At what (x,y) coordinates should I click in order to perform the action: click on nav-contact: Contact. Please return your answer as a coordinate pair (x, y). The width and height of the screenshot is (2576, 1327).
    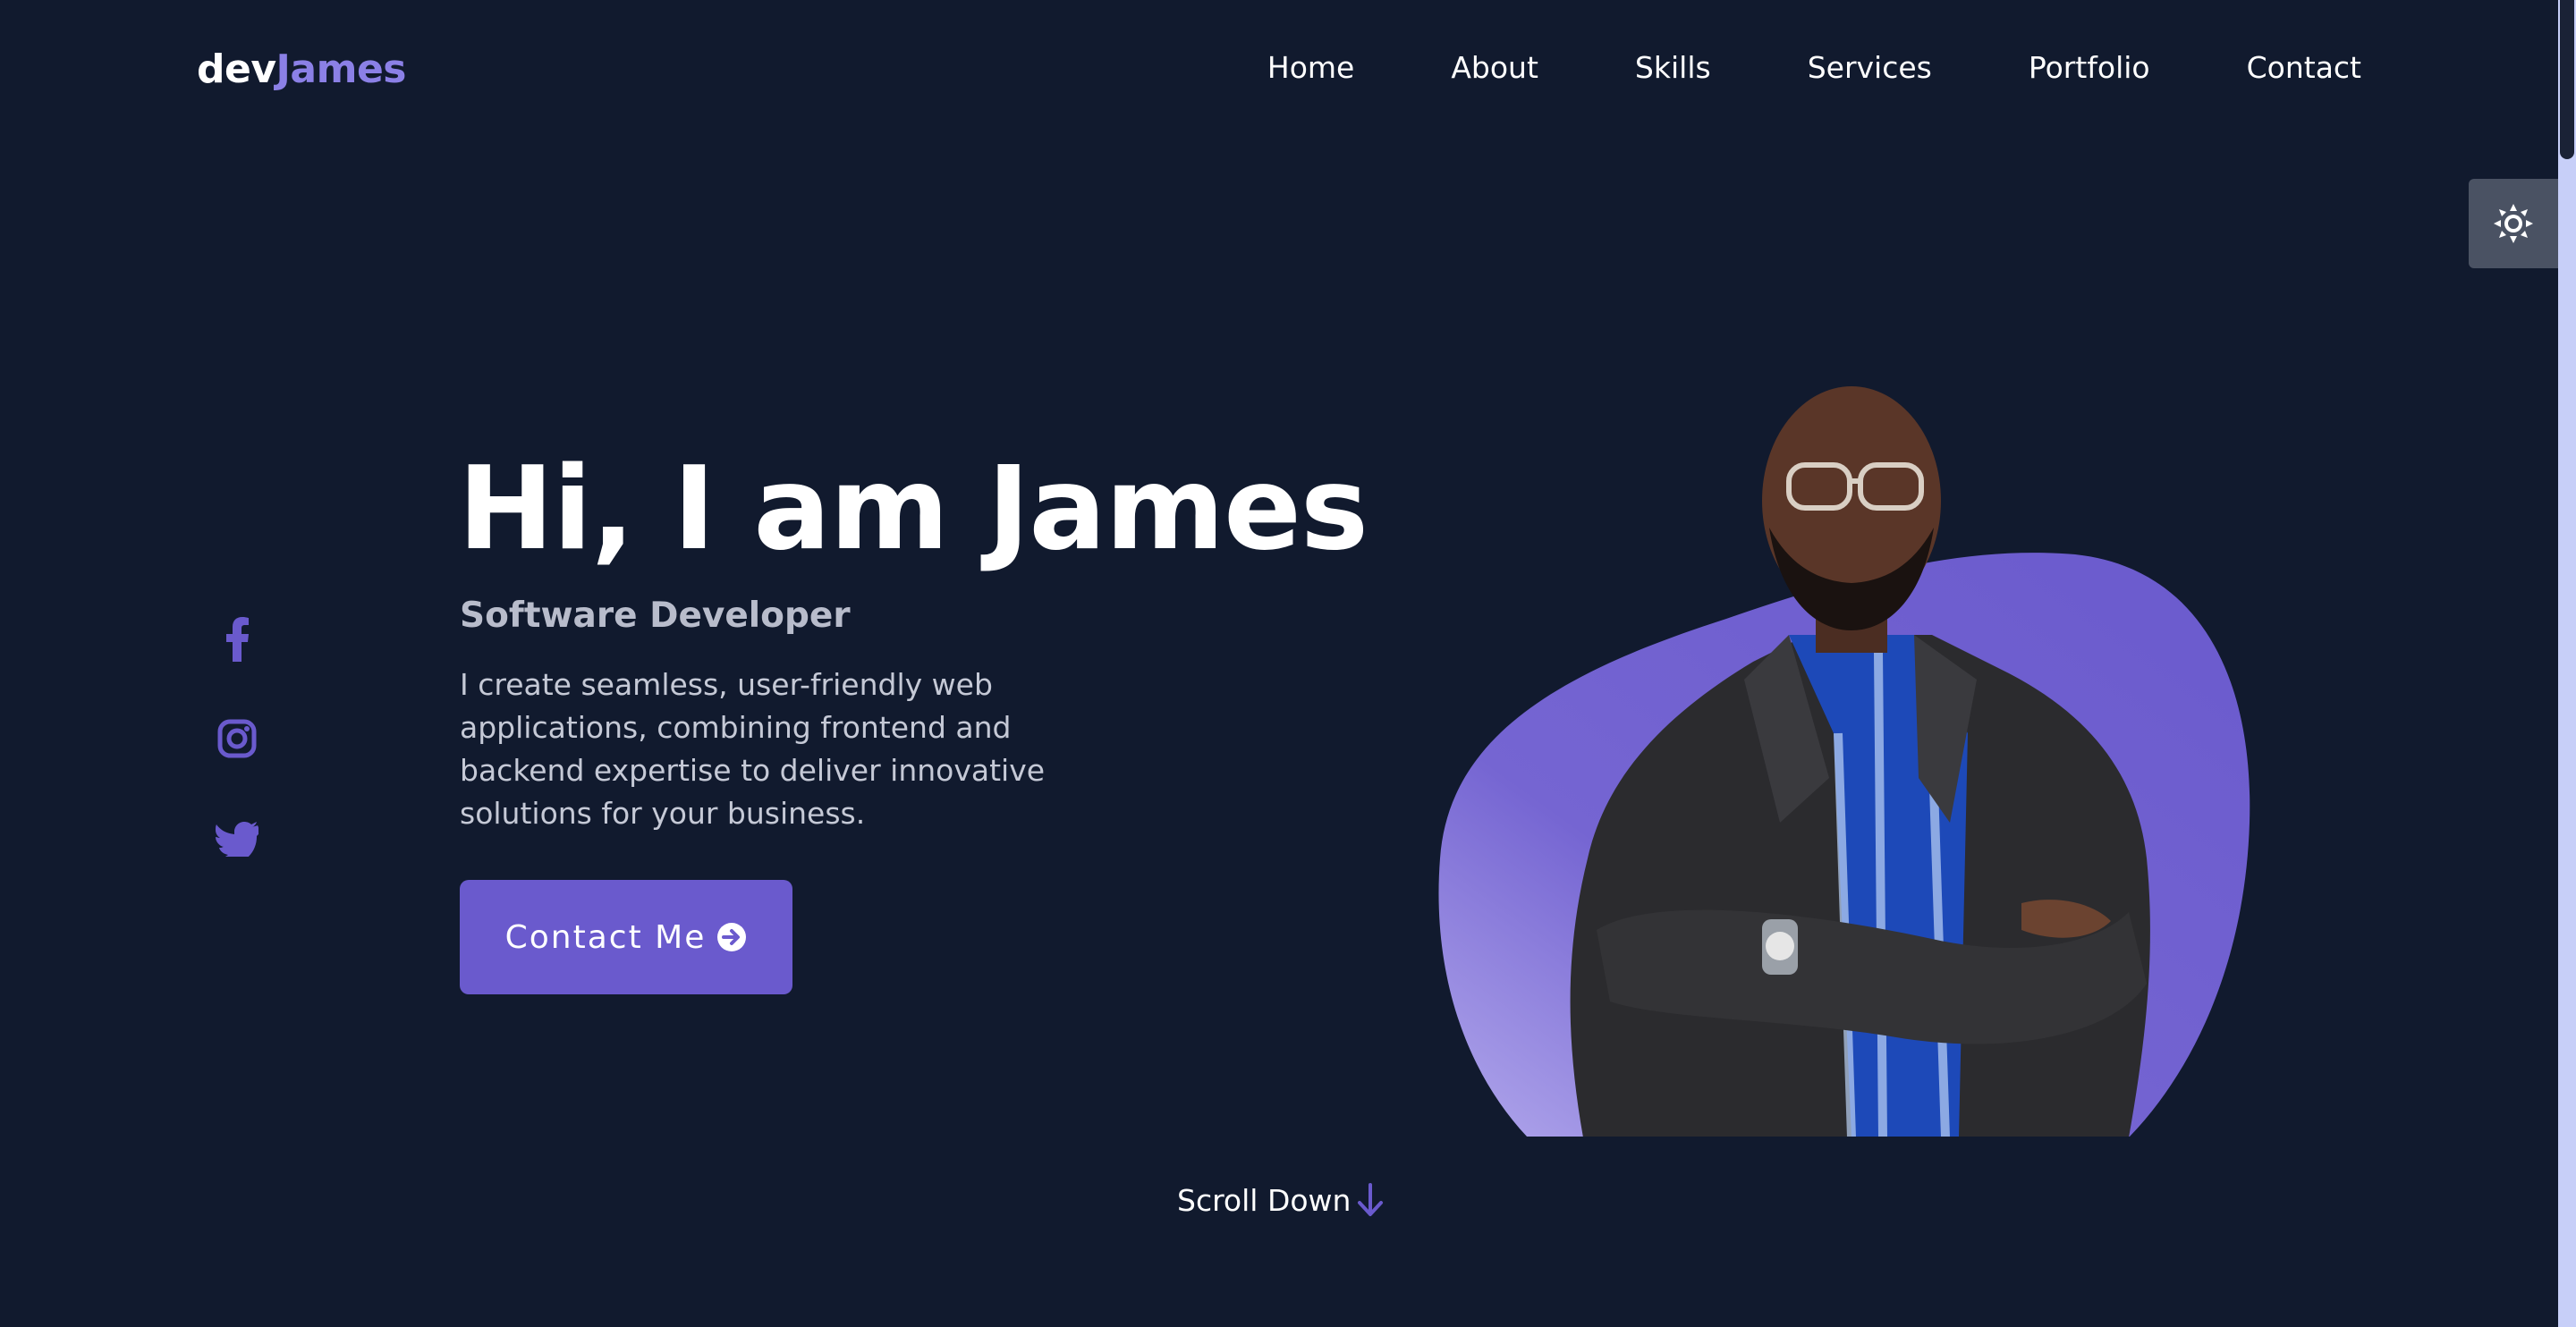
    Looking at the image, I should click on (2304, 67).